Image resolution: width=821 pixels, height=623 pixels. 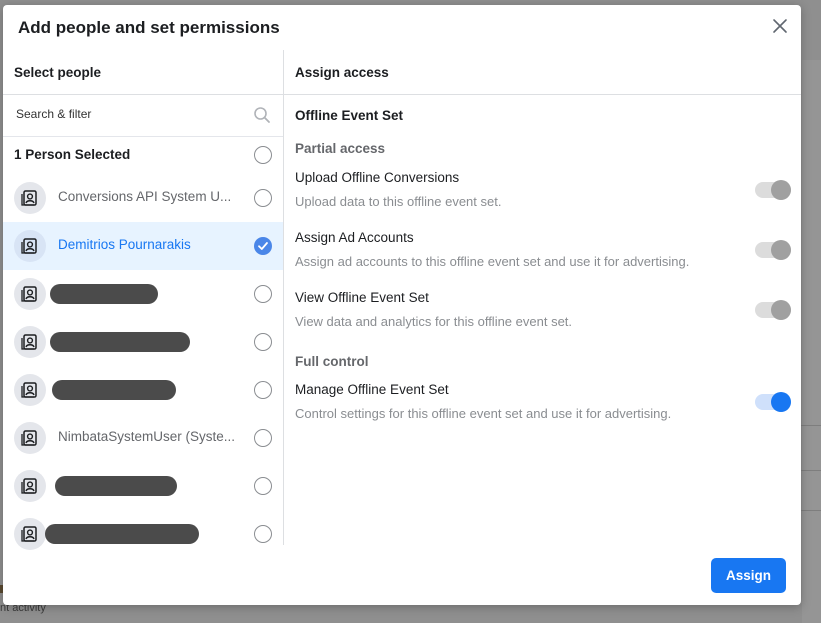 I want to click on asset-type-title: Offline Event Set, so click(x=349, y=115).